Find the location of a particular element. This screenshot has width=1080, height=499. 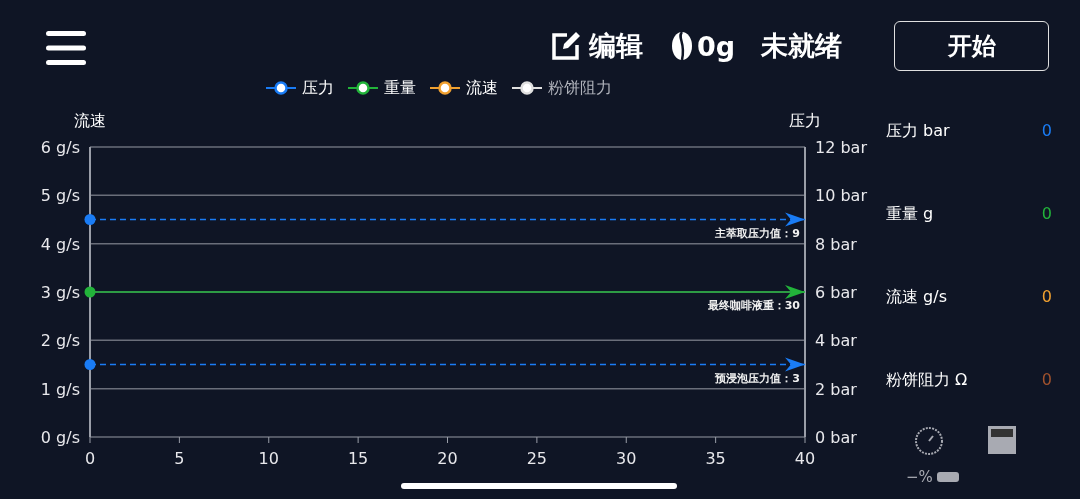

reading-label: 重量 g is located at coordinates (910, 214).